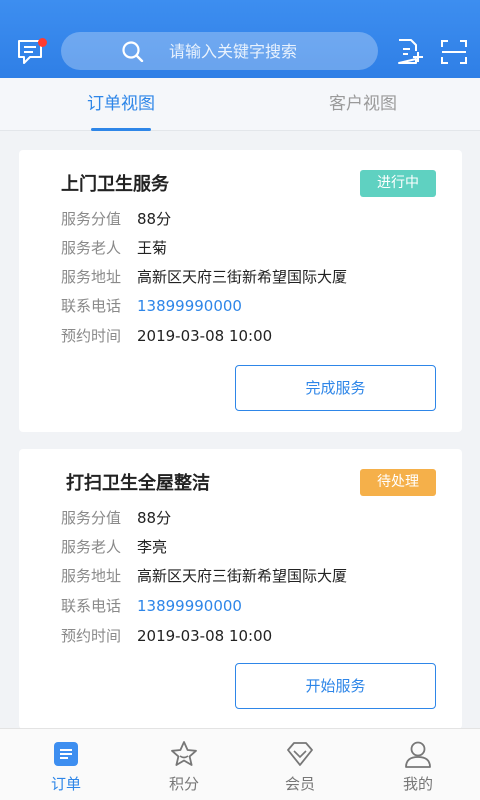 Image resolution: width=480 pixels, height=800 pixels. Describe the element at coordinates (454, 52) in the screenshot. I see `scan-icon` at that location.